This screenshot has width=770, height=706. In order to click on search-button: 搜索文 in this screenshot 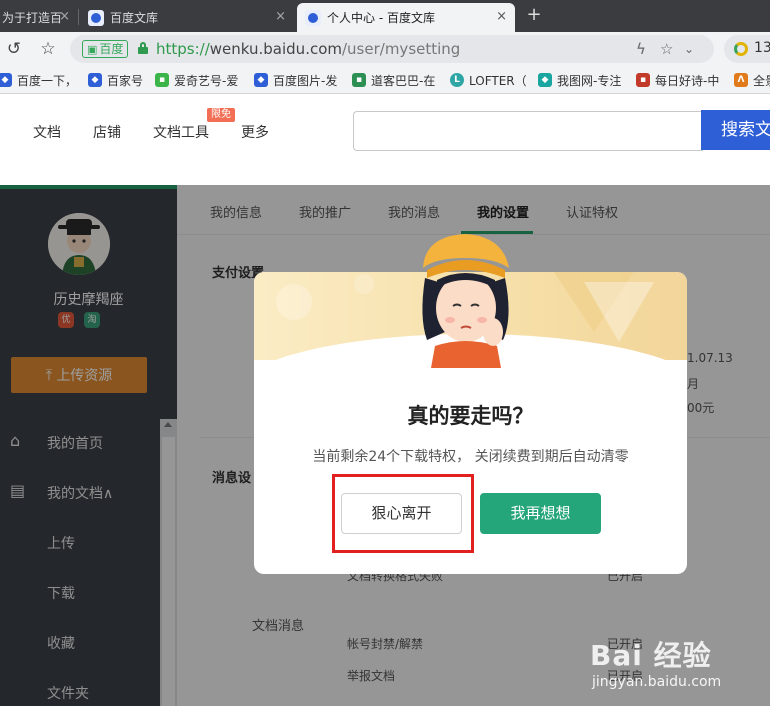, I will do `click(735, 130)`.